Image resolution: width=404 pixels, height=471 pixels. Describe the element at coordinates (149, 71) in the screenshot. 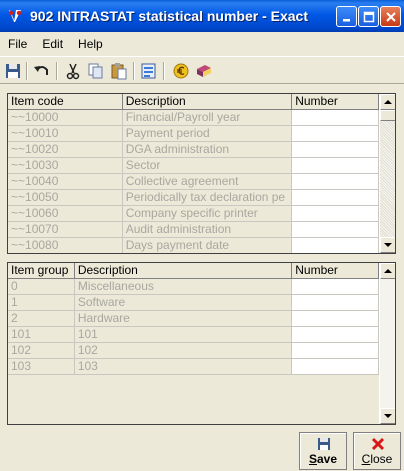

I see `browse-icon` at that location.